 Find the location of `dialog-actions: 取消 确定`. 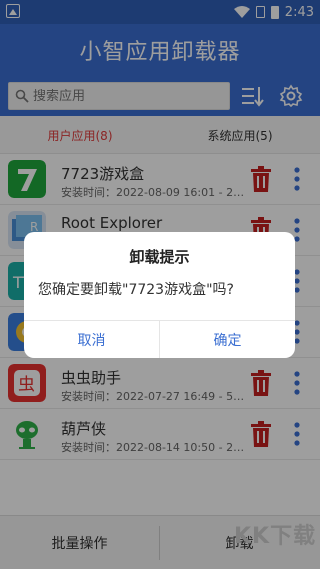

dialog-actions: 取消 确定 is located at coordinates (159, 339).